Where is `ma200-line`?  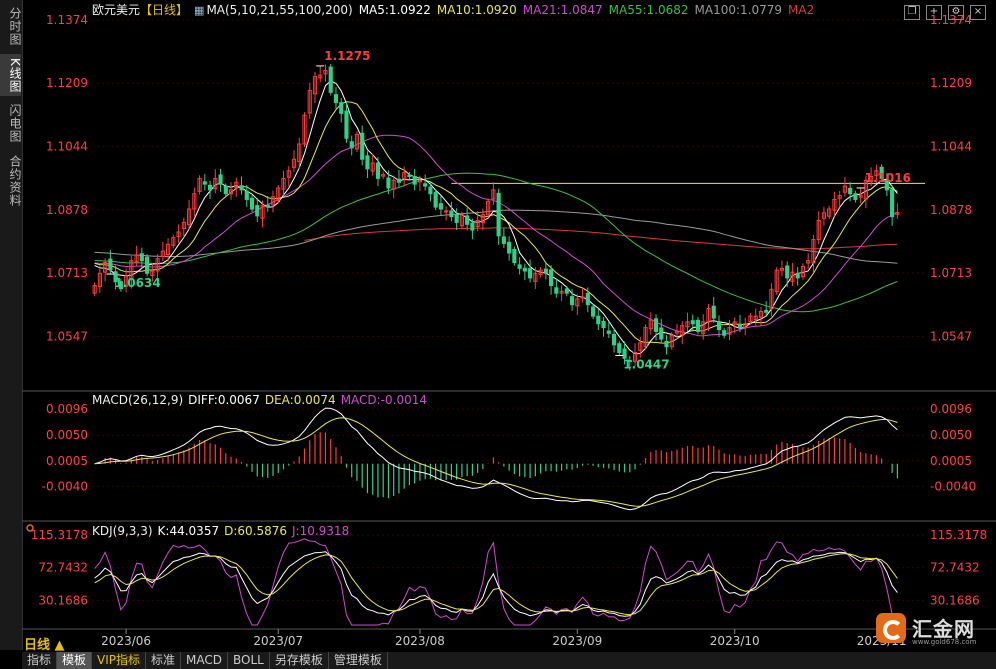
ma200-line is located at coordinates (601, 238).